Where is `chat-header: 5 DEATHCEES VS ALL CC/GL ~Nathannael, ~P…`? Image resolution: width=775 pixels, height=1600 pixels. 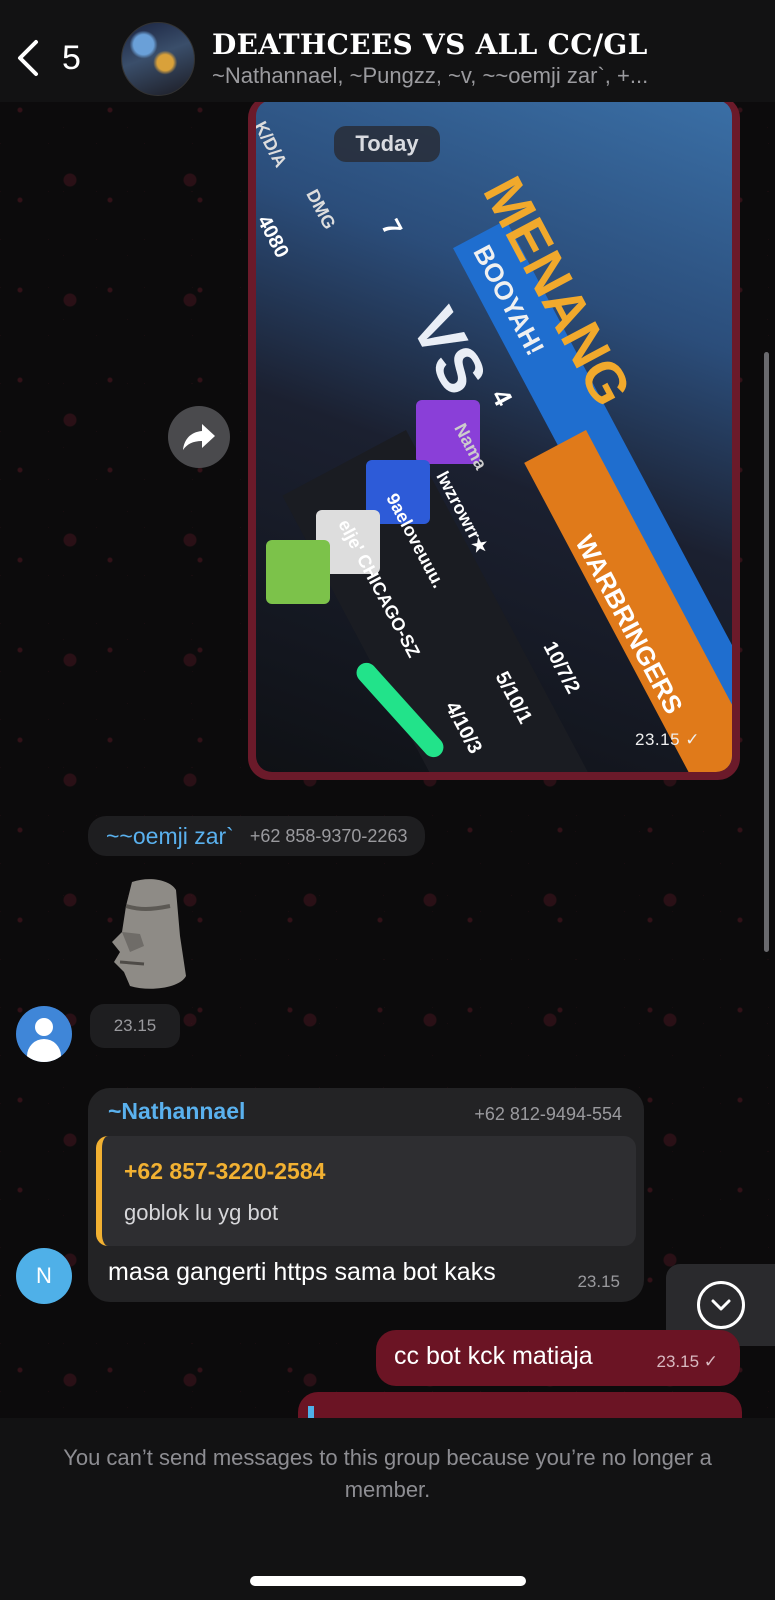 chat-header: 5 DEATHCEES VS ALL CC/GL ~Nathannael, ~P… is located at coordinates (387, 51).